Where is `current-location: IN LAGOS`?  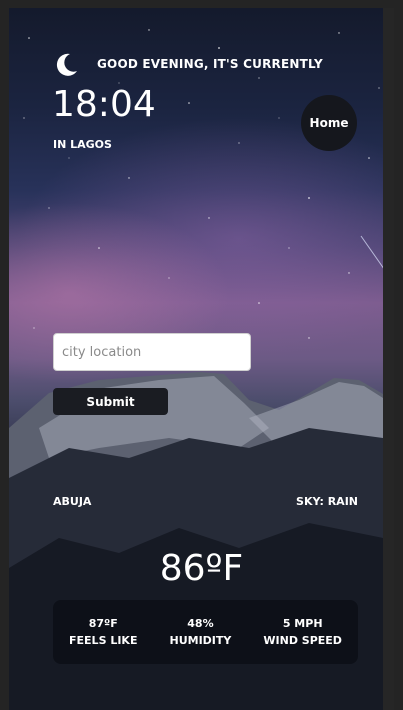 current-location: IN LAGOS is located at coordinates (82, 144).